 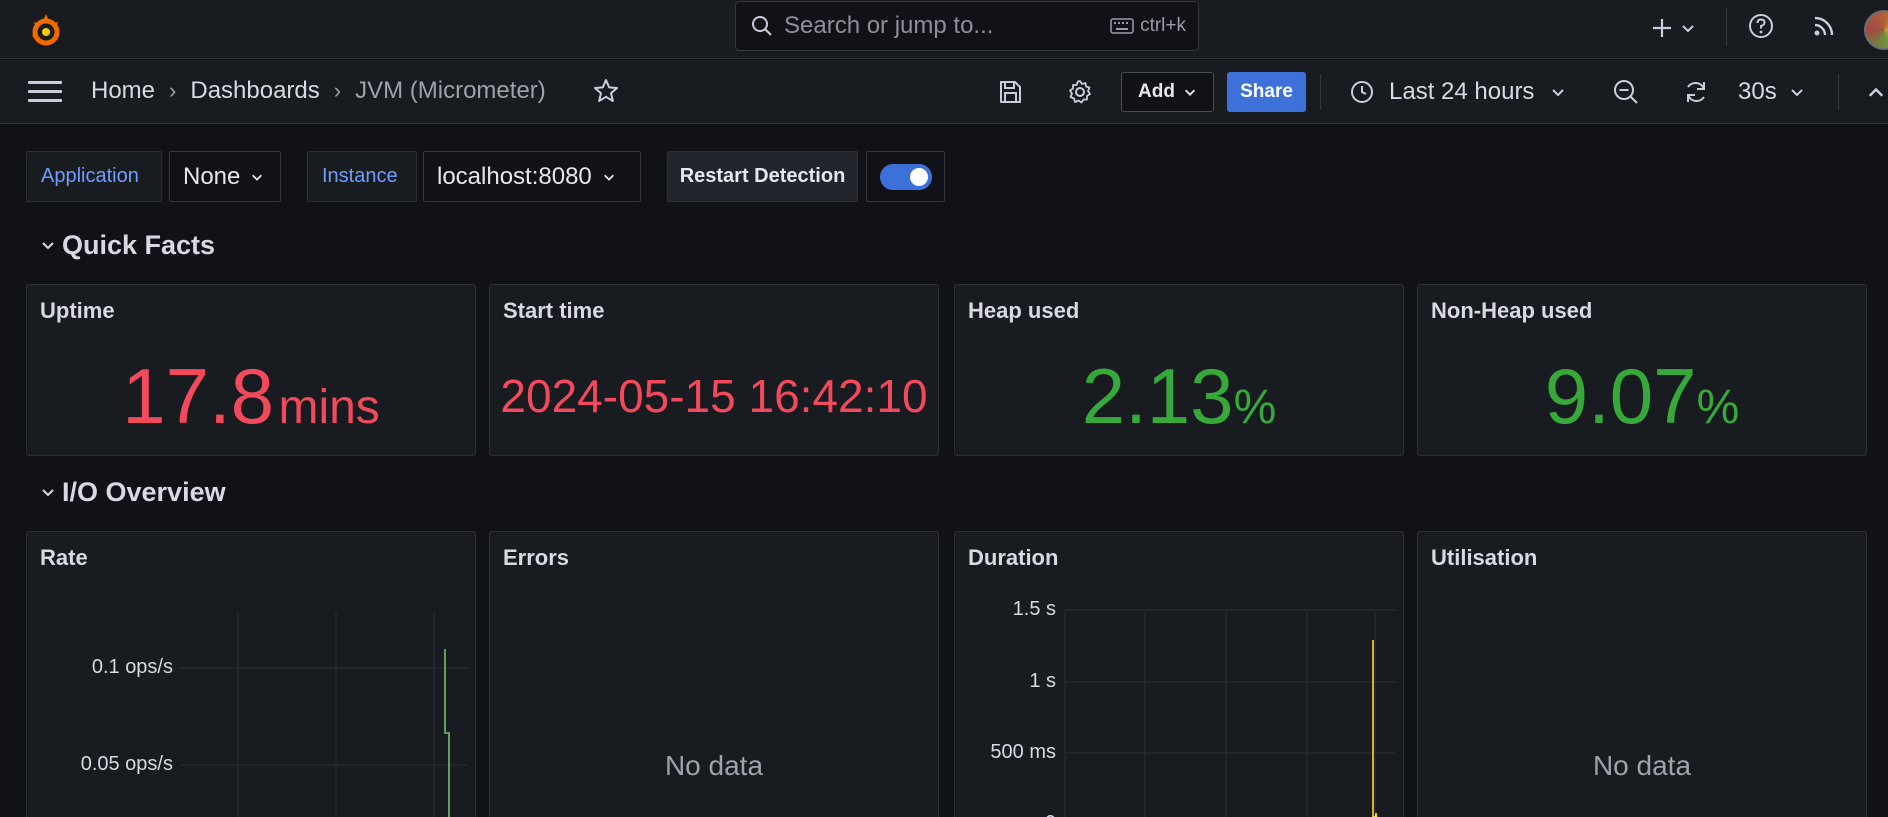 I want to click on heap-used-stat: 2.13%, so click(x=1179, y=396).